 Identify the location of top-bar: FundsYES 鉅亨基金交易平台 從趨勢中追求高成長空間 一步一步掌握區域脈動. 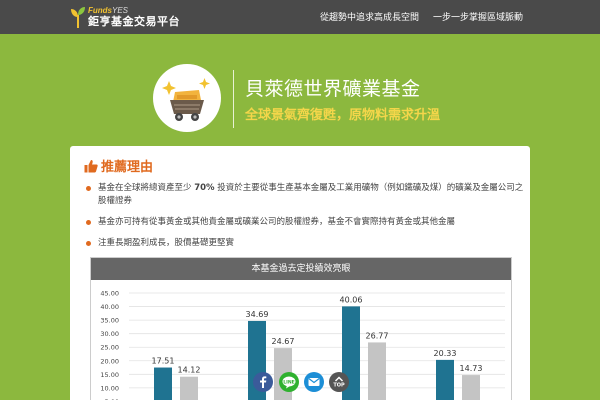
(300, 17).